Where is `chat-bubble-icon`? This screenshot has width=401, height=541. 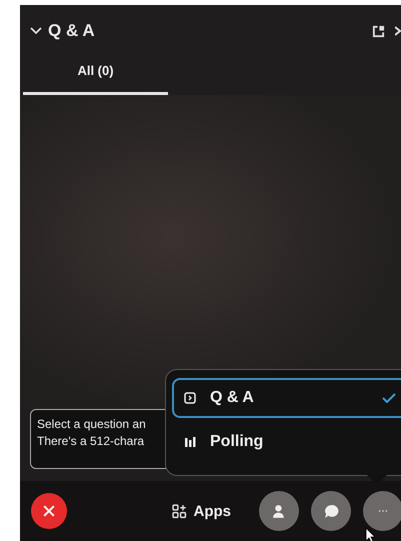
chat-bubble-icon is located at coordinates (331, 511).